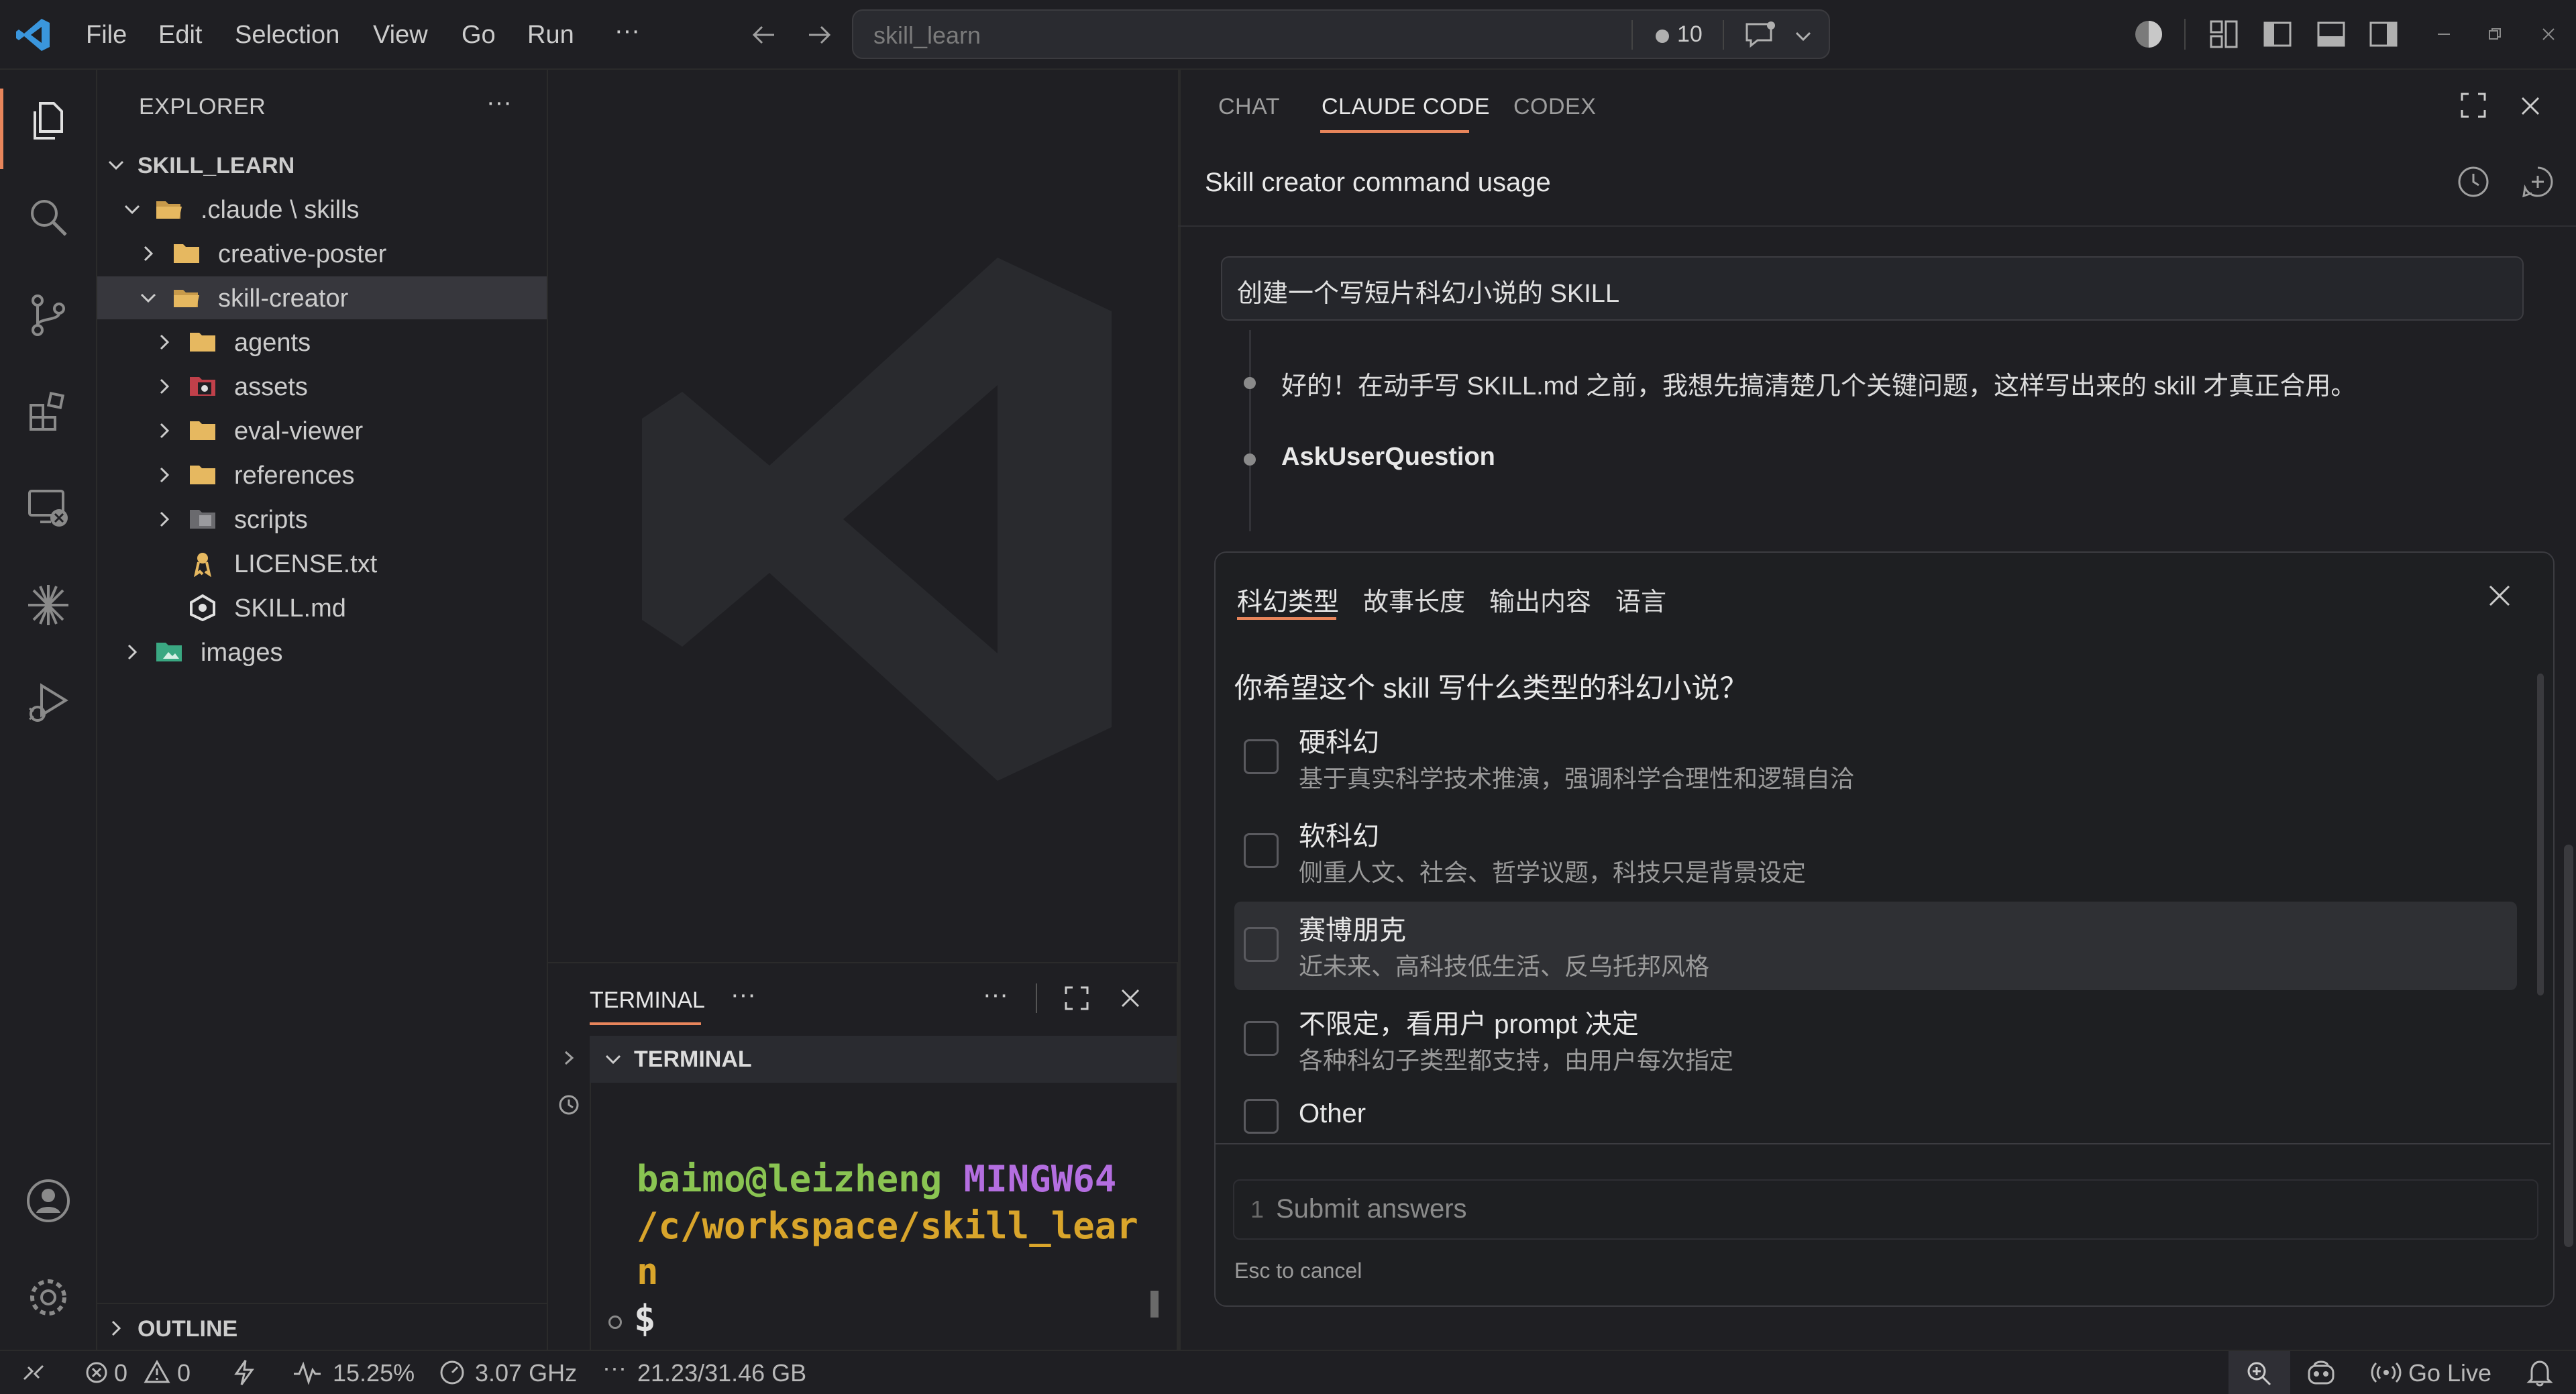 Image resolution: width=2576 pixels, height=1394 pixels. What do you see at coordinates (2331, 34) in the screenshot?
I see `toggle-panel-icon` at bounding box center [2331, 34].